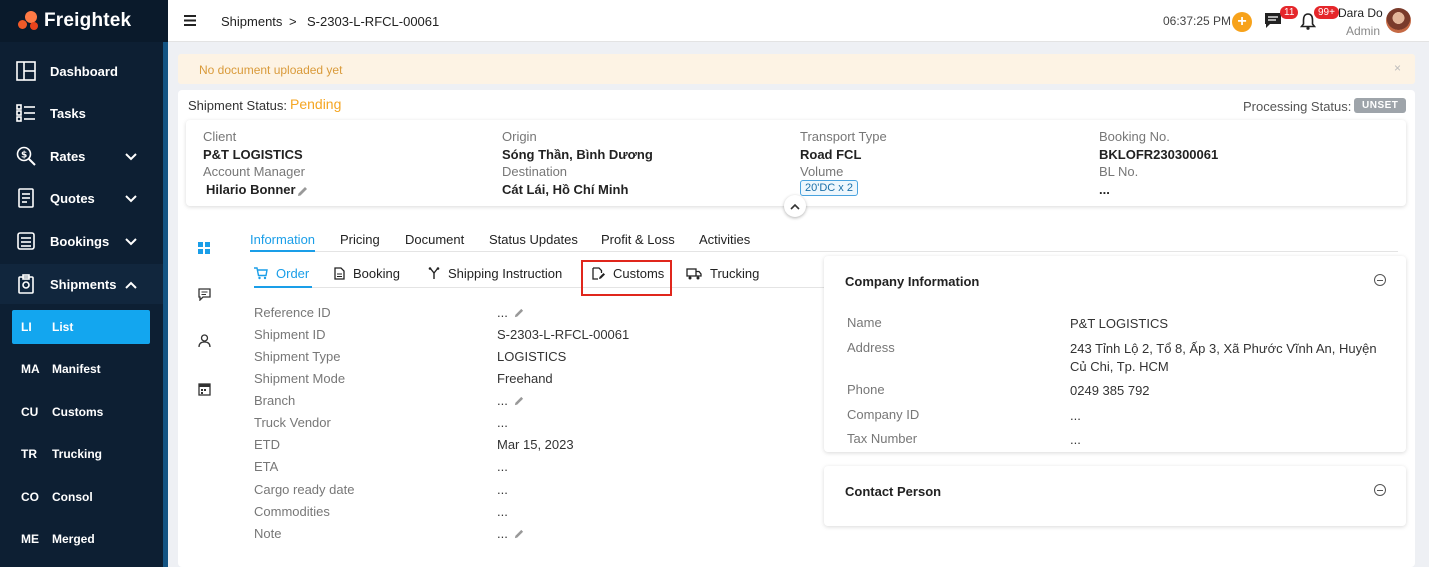  What do you see at coordinates (434, 273) in the screenshot?
I see `fork-icon` at bounding box center [434, 273].